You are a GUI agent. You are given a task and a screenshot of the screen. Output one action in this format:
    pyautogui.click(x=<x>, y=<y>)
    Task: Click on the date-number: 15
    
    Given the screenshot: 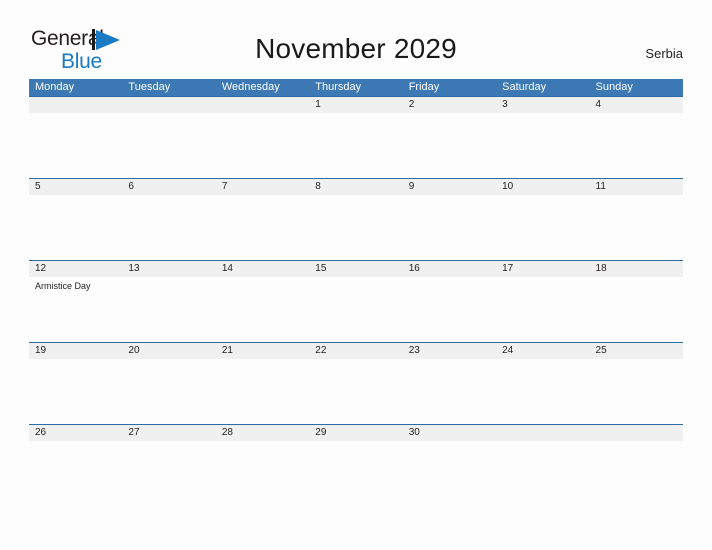 What is the action you would take?
    pyautogui.click(x=355, y=269)
    